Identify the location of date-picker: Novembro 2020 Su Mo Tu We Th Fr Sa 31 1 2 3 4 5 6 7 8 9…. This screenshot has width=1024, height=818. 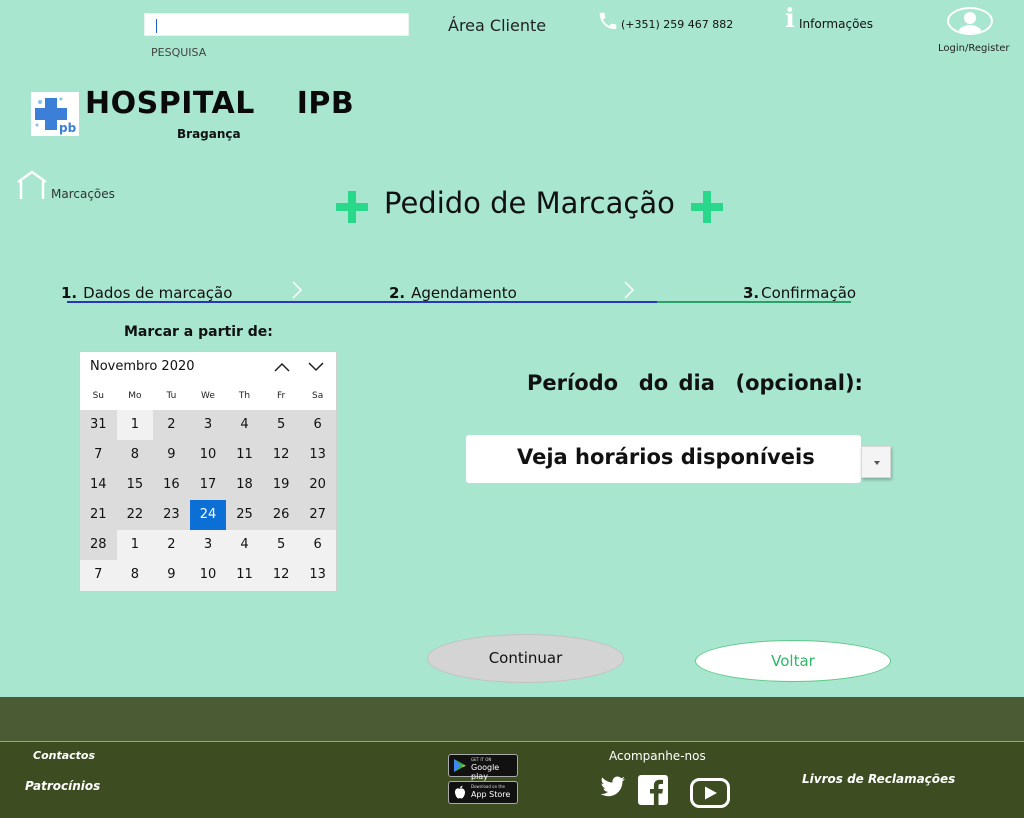
(208, 471).